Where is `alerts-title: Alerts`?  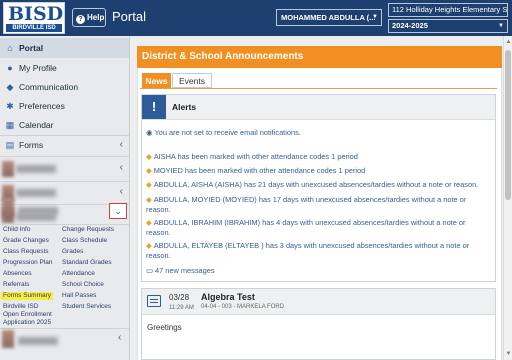 alerts-title: Alerts is located at coordinates (184, 107).